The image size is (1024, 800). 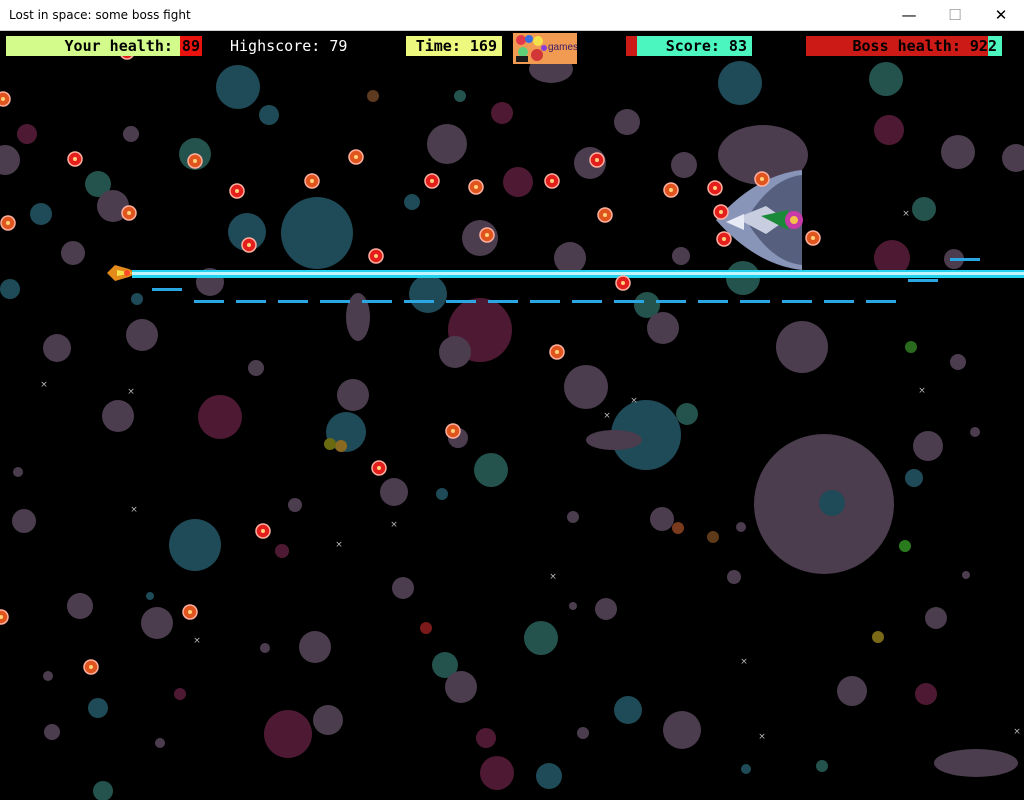 I want to click on boss-shot, so click(x=923, y=280).